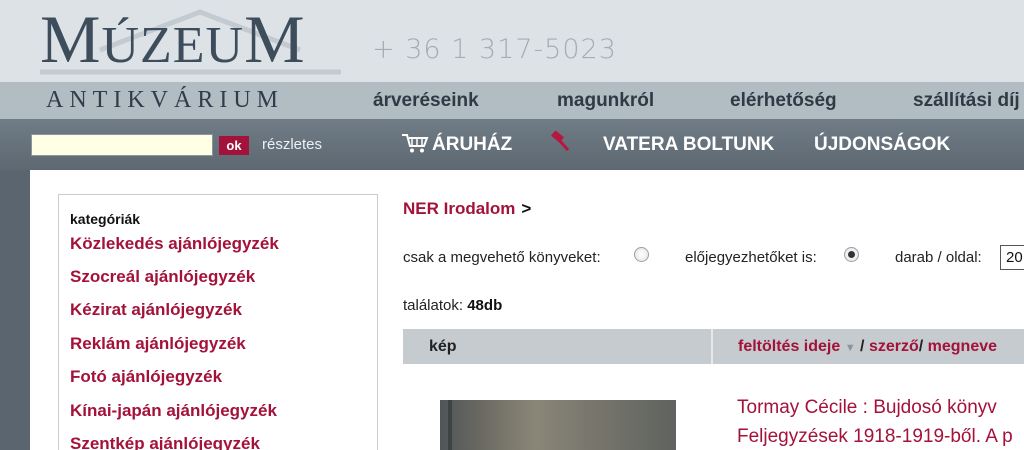 This screenshot has width=1024, height=450. I want to click on category-item: Kínai-japán ajánlójegyzék, so click(173, 411).